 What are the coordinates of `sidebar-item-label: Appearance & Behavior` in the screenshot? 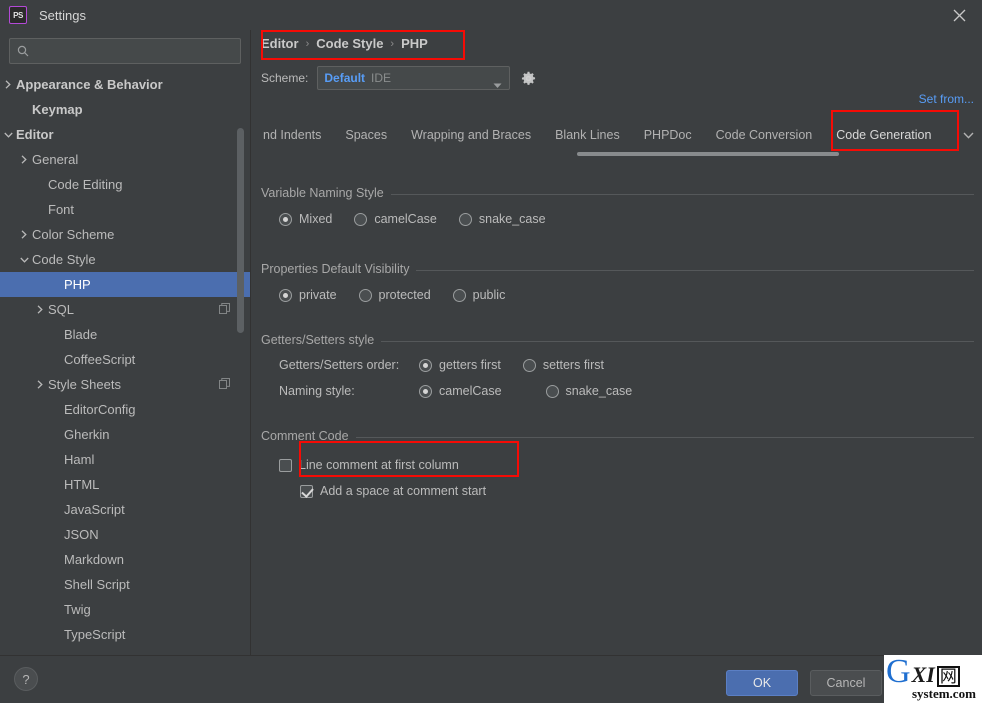 It's located at (89, 84).